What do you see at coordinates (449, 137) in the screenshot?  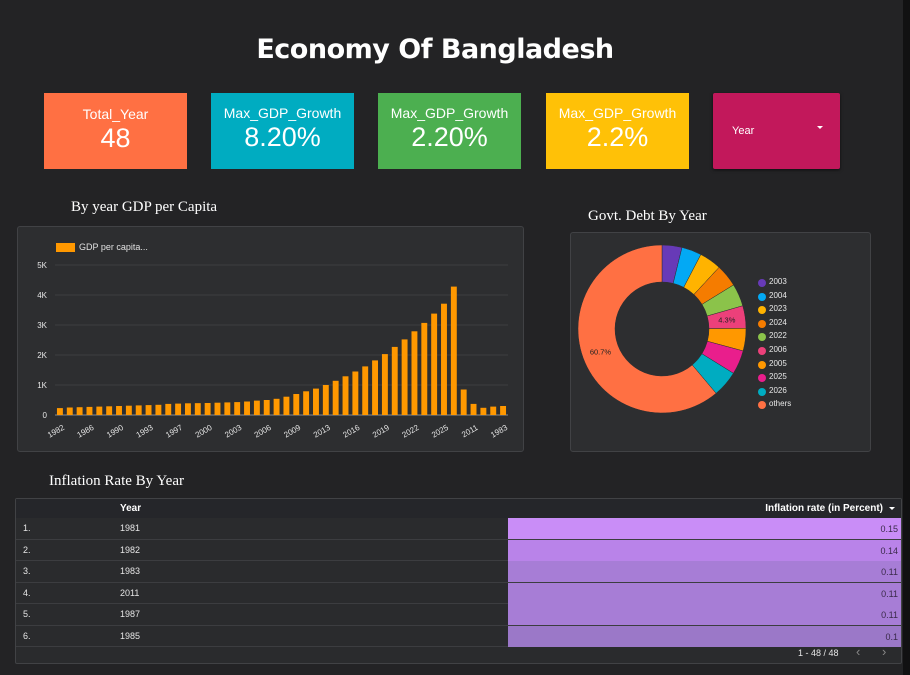 I see `kpi-value: 2.20%` at bounding box center [449, 137].